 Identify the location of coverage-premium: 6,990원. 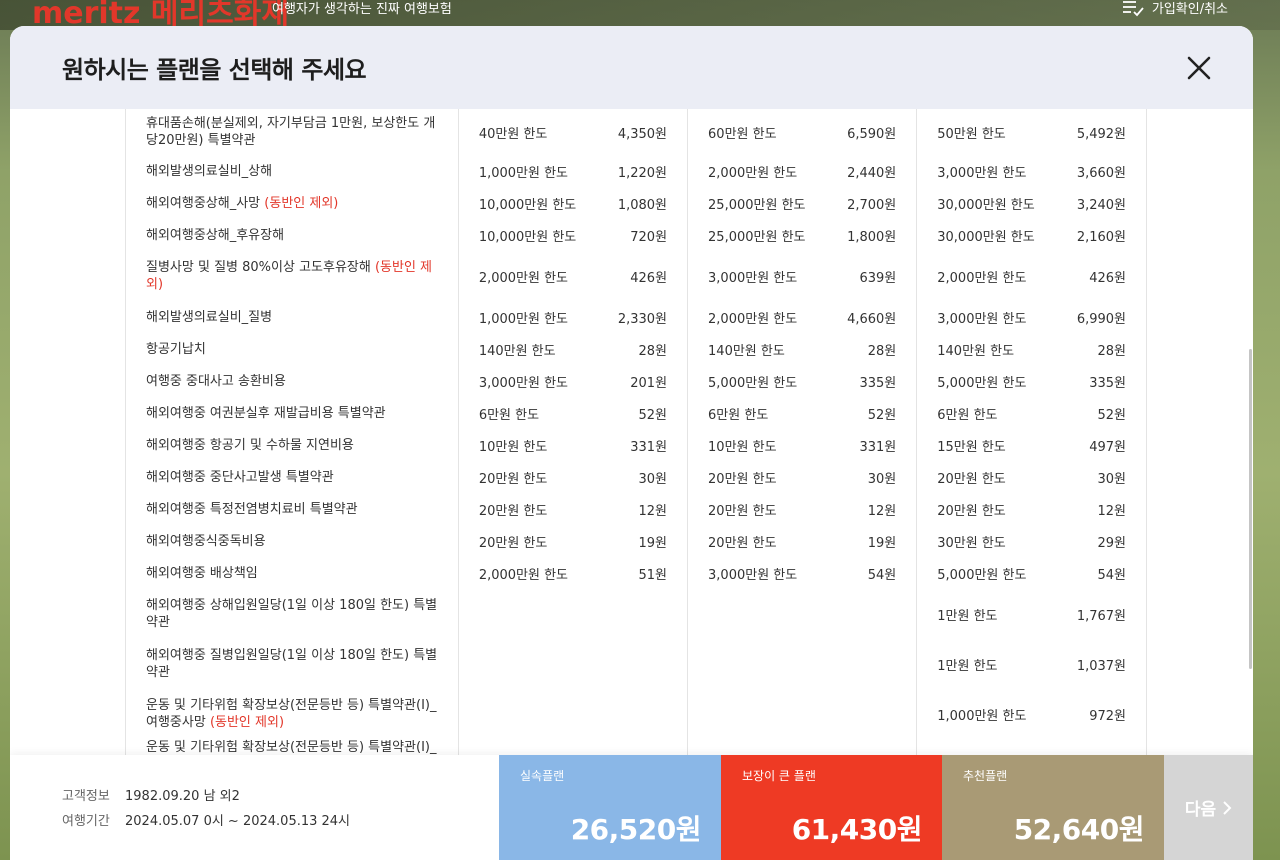
(1101, 319).